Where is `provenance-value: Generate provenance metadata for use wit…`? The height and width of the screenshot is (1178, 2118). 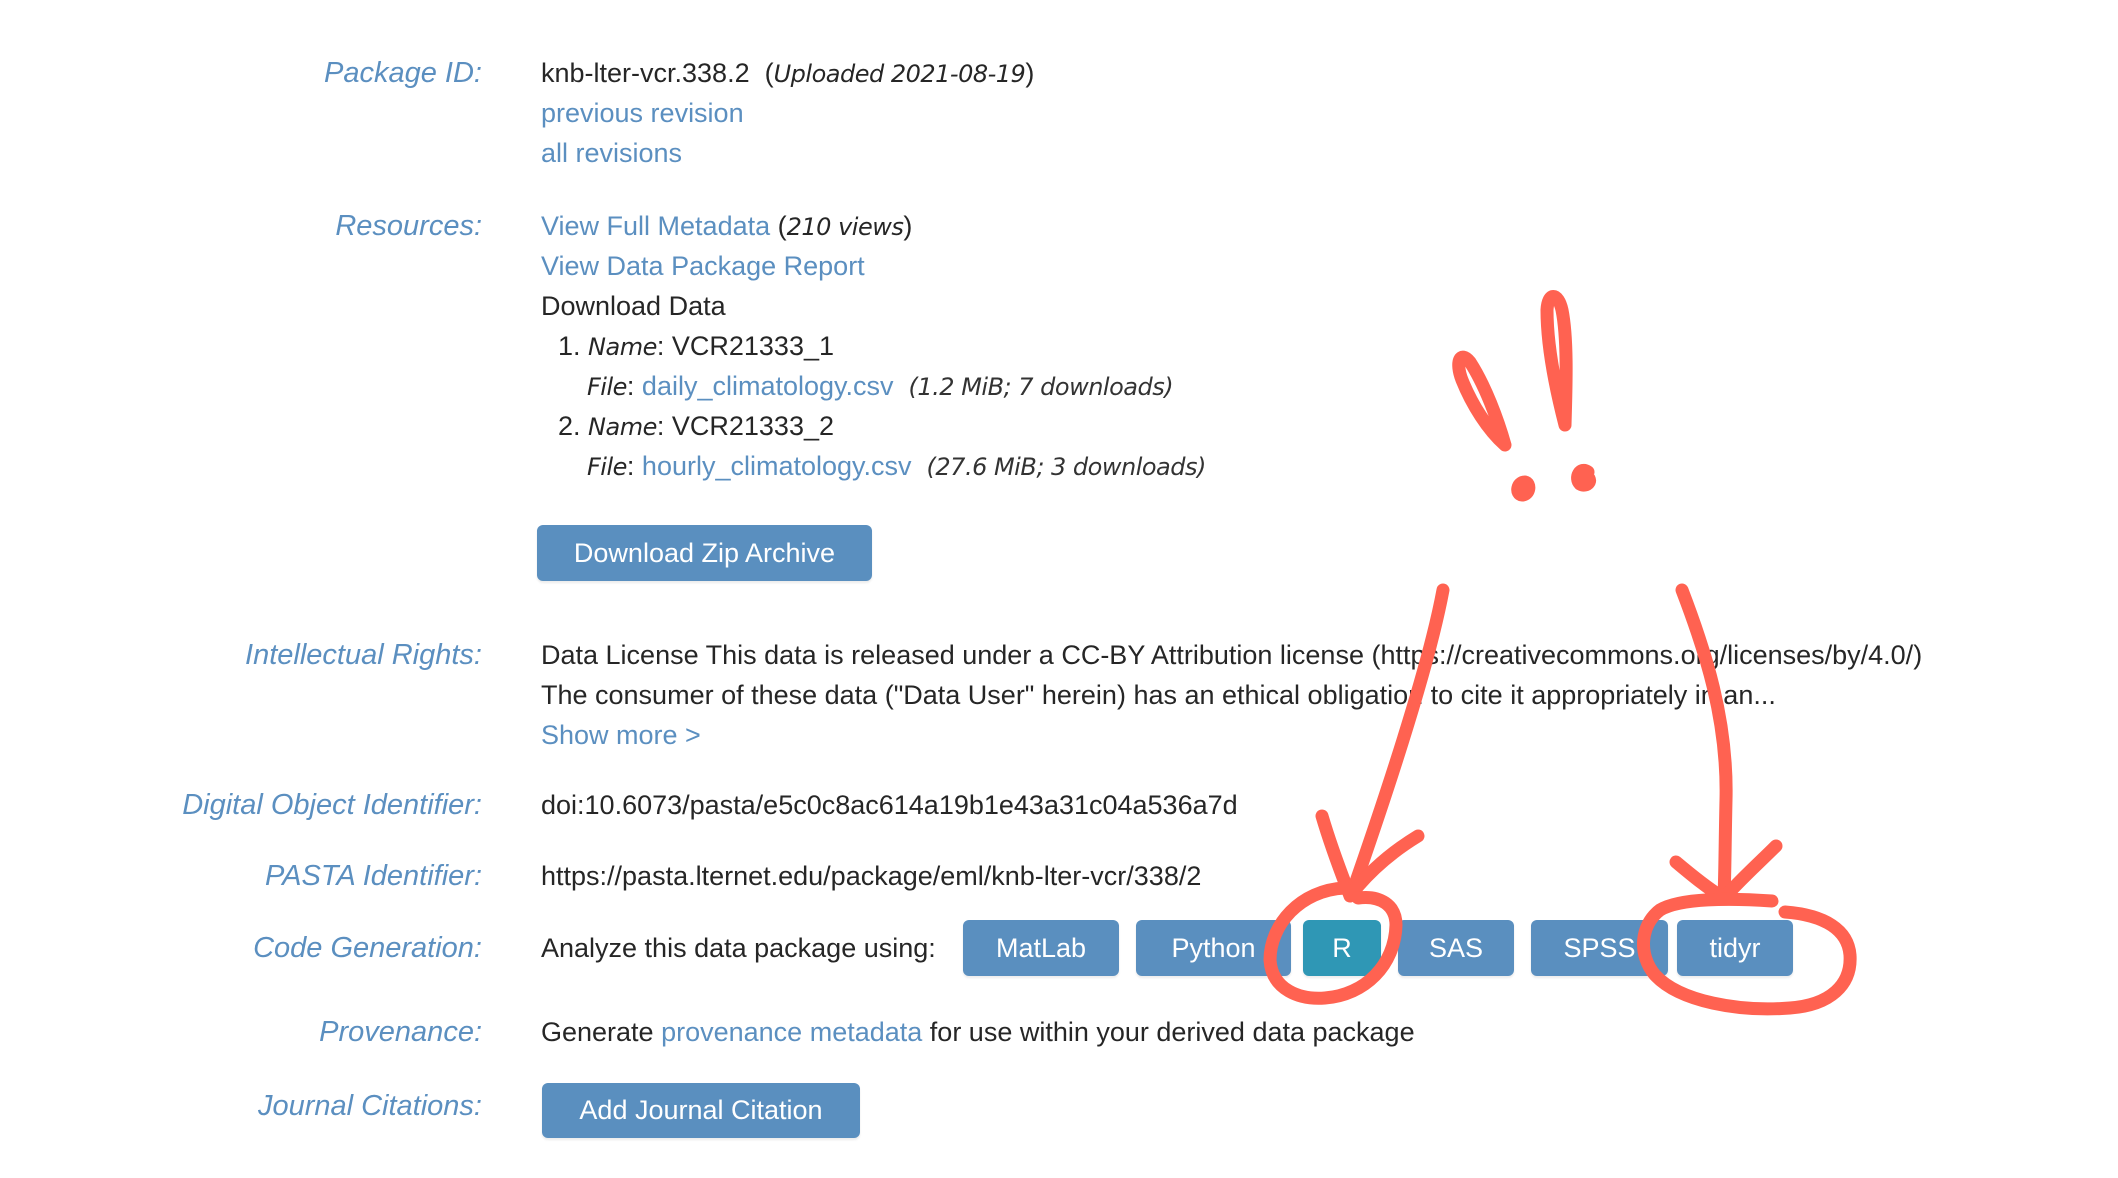
provenance-value: Generate provenance metadata for use wit… is located at coordinates (978, 1032).